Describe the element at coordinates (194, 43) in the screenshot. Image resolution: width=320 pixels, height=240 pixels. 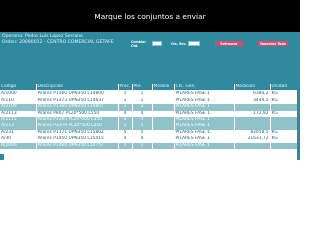
I see `cts-env-input` at that location.